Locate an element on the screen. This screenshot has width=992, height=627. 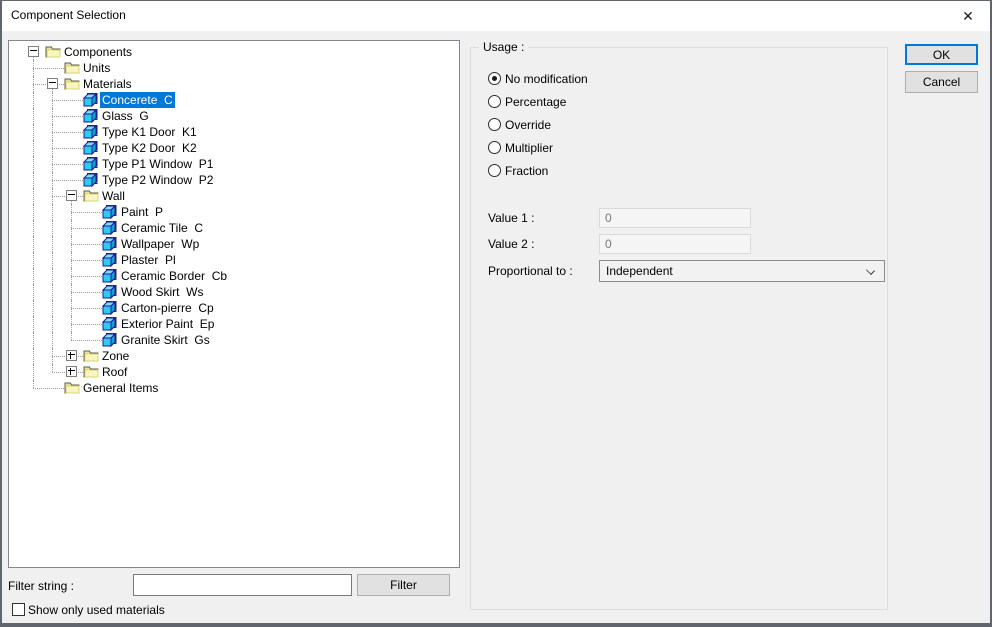
usage-group-label: Usage : is located at coordinates (504, 47).